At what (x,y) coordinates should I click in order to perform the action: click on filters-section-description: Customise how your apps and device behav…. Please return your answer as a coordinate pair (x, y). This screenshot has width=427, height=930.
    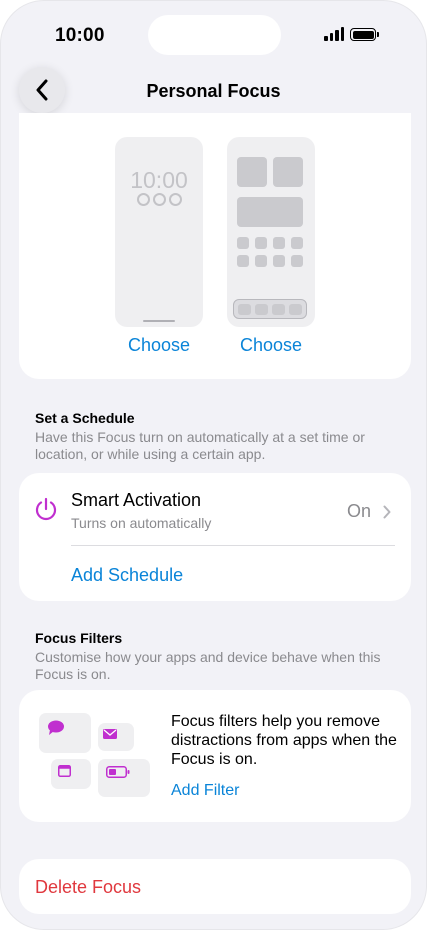
    Looking at the image, I should click on (208, 665).